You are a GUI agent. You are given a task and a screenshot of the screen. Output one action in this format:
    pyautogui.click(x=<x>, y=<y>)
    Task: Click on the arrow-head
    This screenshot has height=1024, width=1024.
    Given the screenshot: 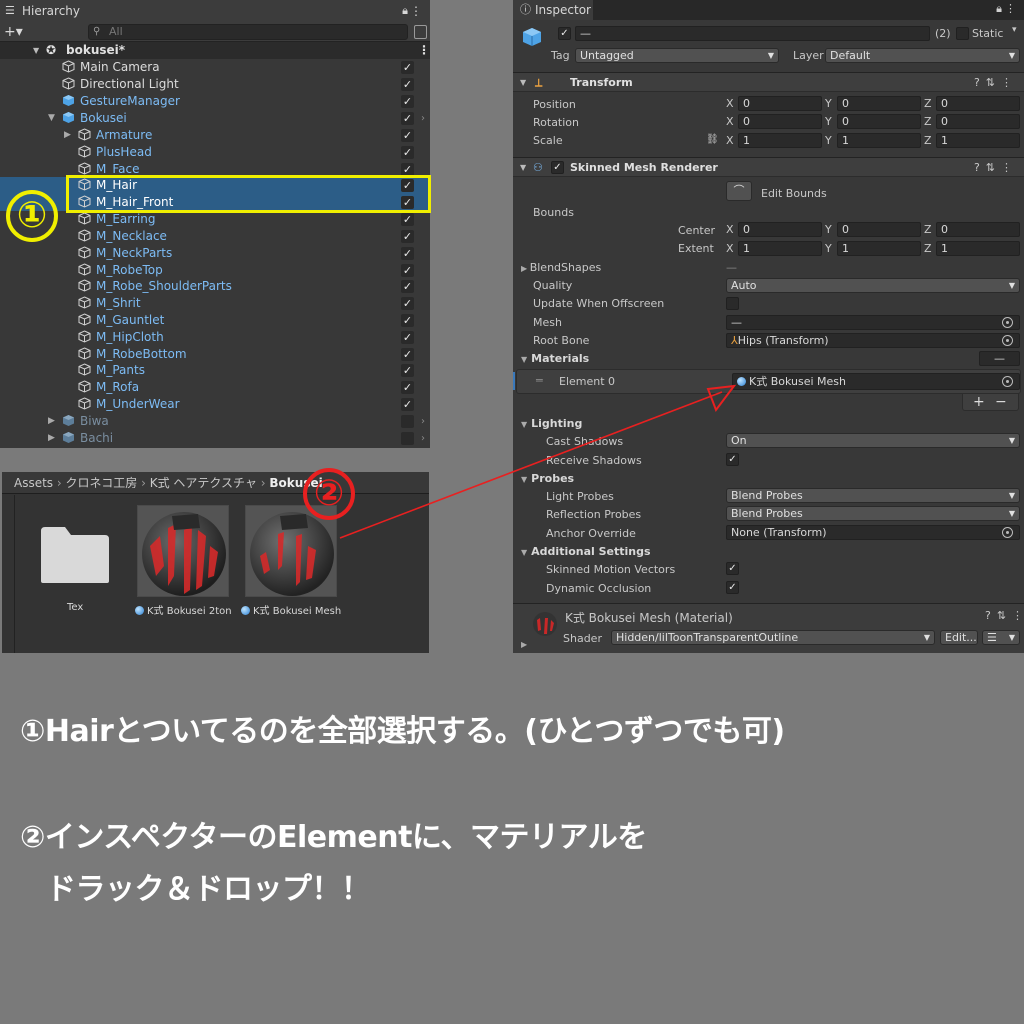 What is the action you would take?
    pyautogui.click(x=721, y=398)
    